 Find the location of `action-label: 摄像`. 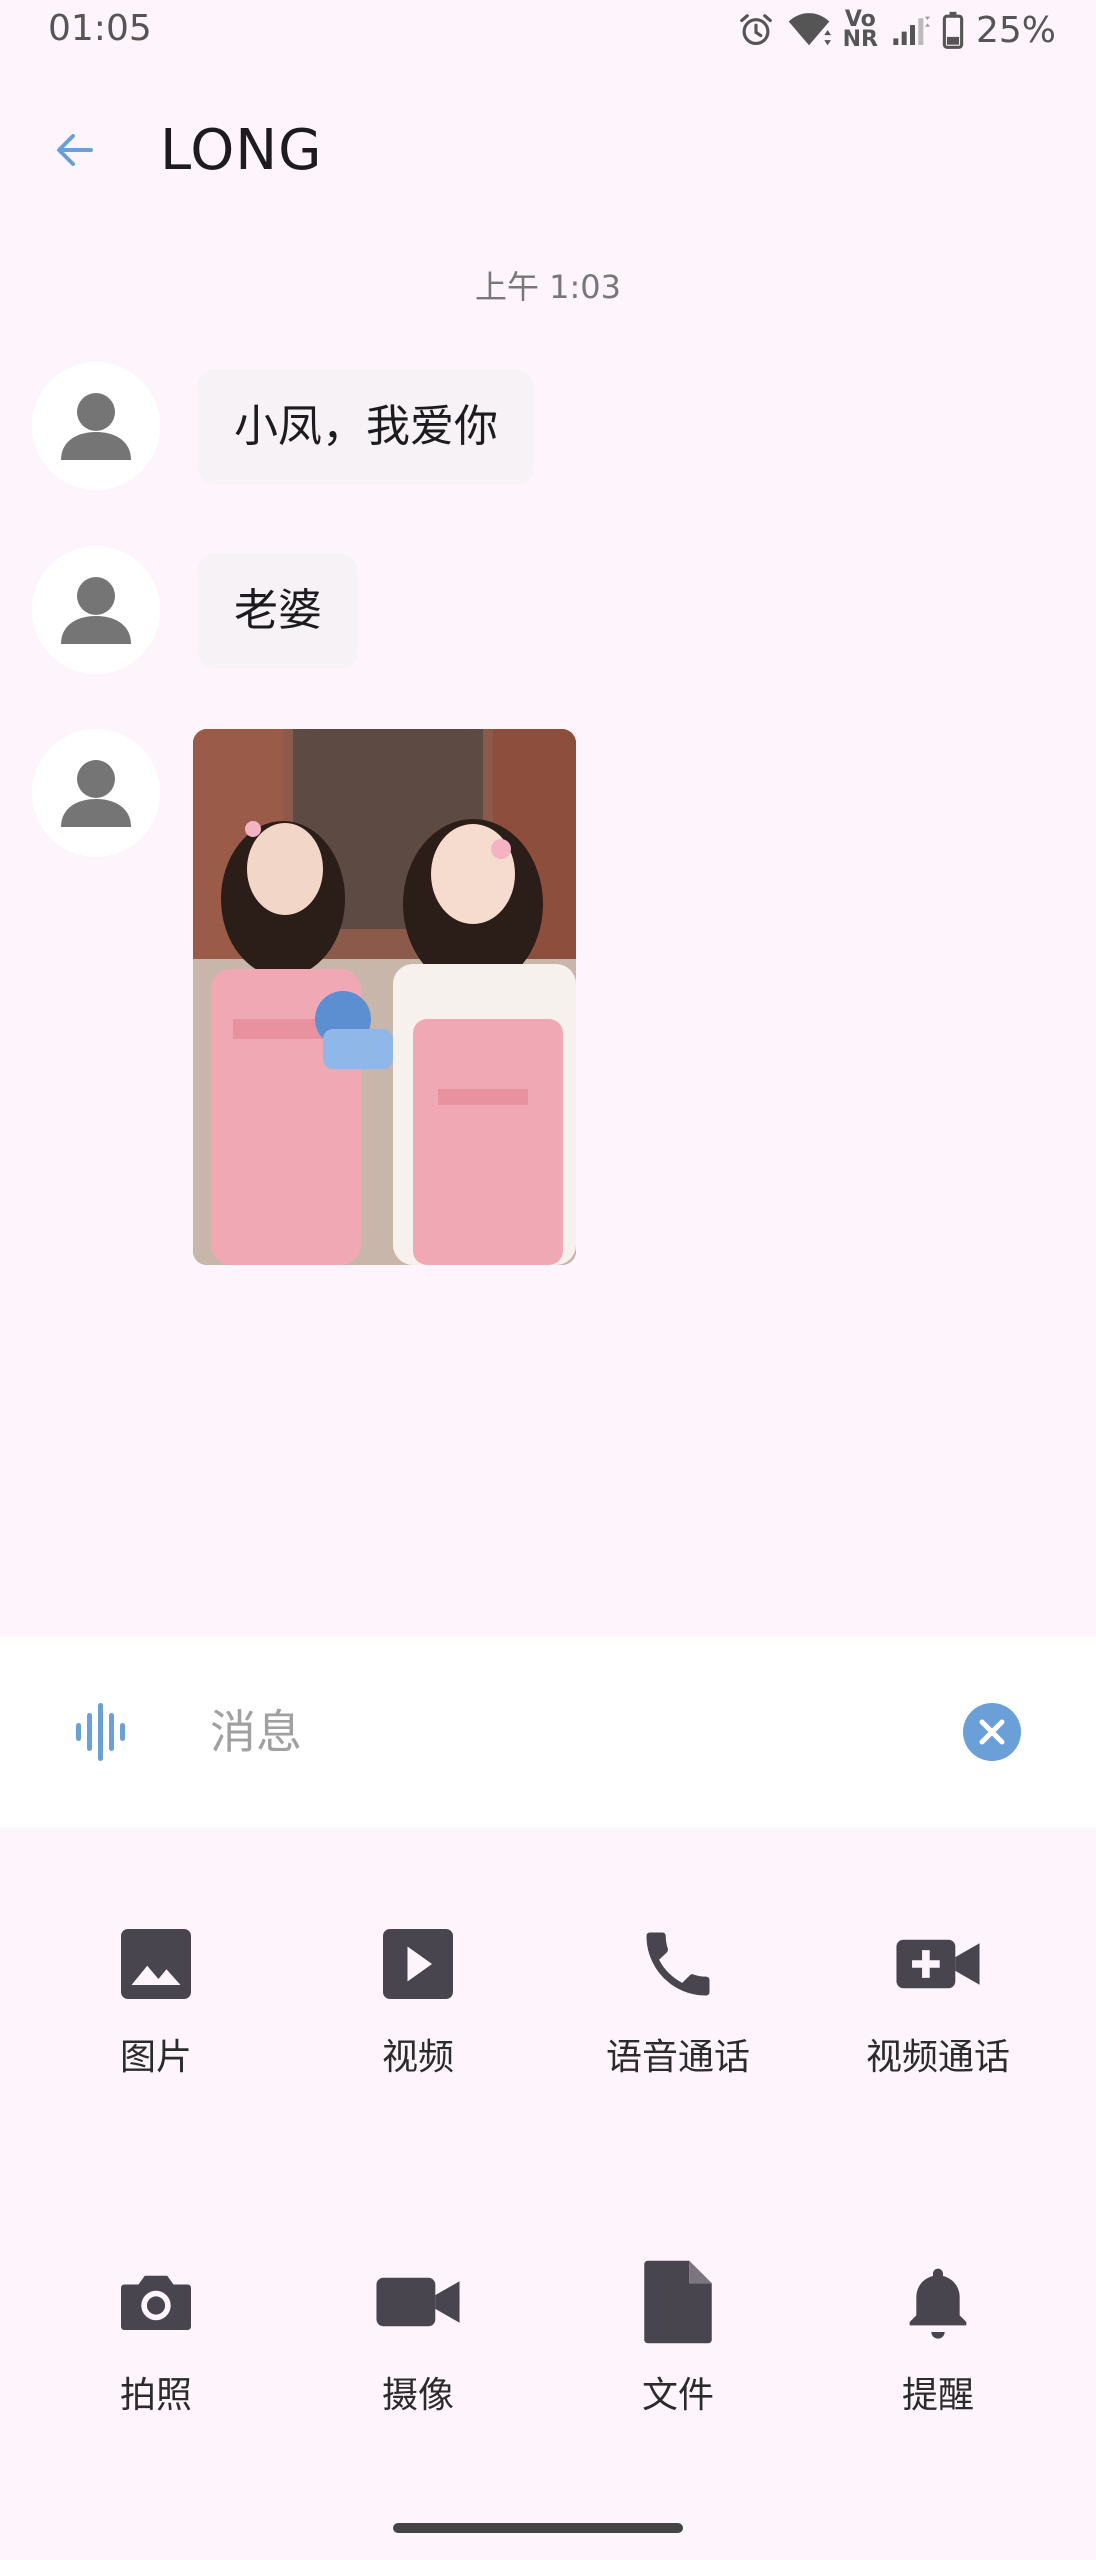

action-label: 摄像 is located at coordinates (417, 2395).